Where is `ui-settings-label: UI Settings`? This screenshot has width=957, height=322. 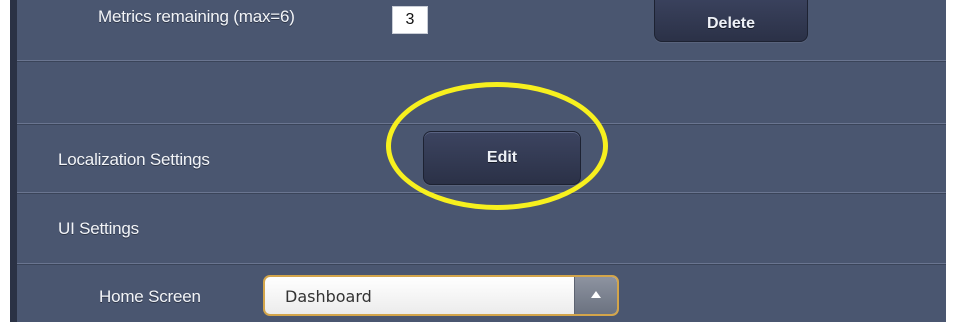 ui-settings-label: UI Settings is located at coordinates (98, 228).